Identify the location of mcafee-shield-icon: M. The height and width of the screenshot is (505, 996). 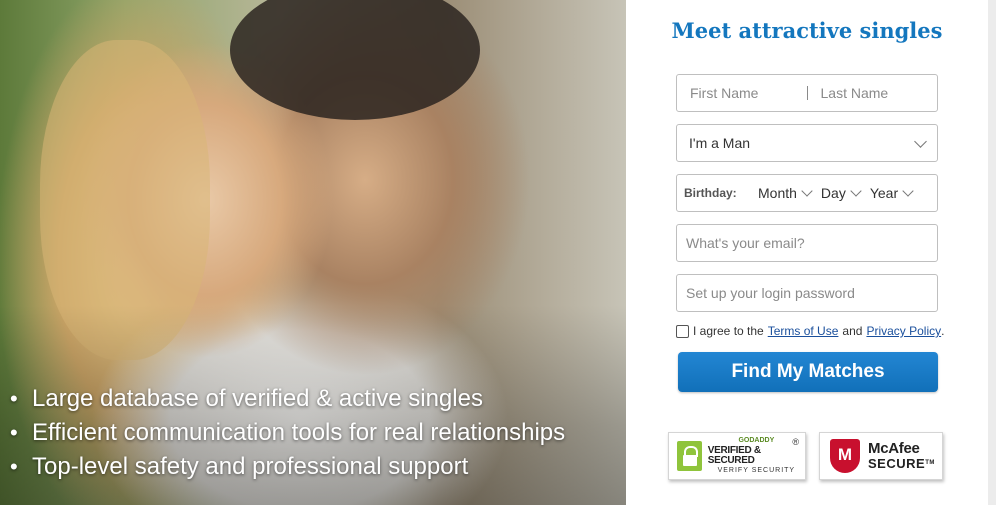
(845, 456).